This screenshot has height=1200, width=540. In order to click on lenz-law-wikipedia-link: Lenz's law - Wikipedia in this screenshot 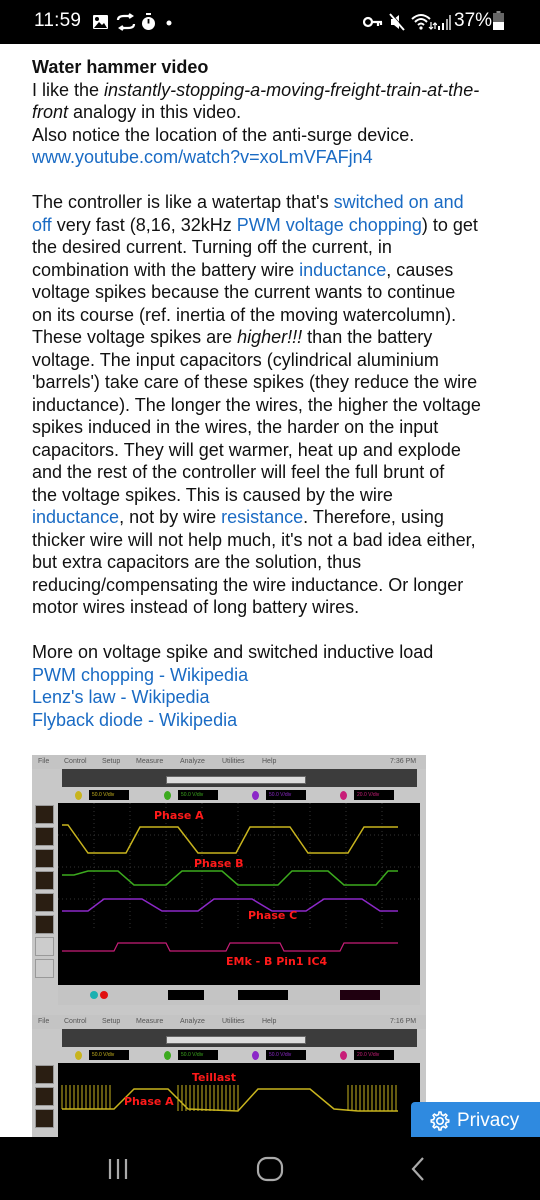, I will do `click(277, 697)`.